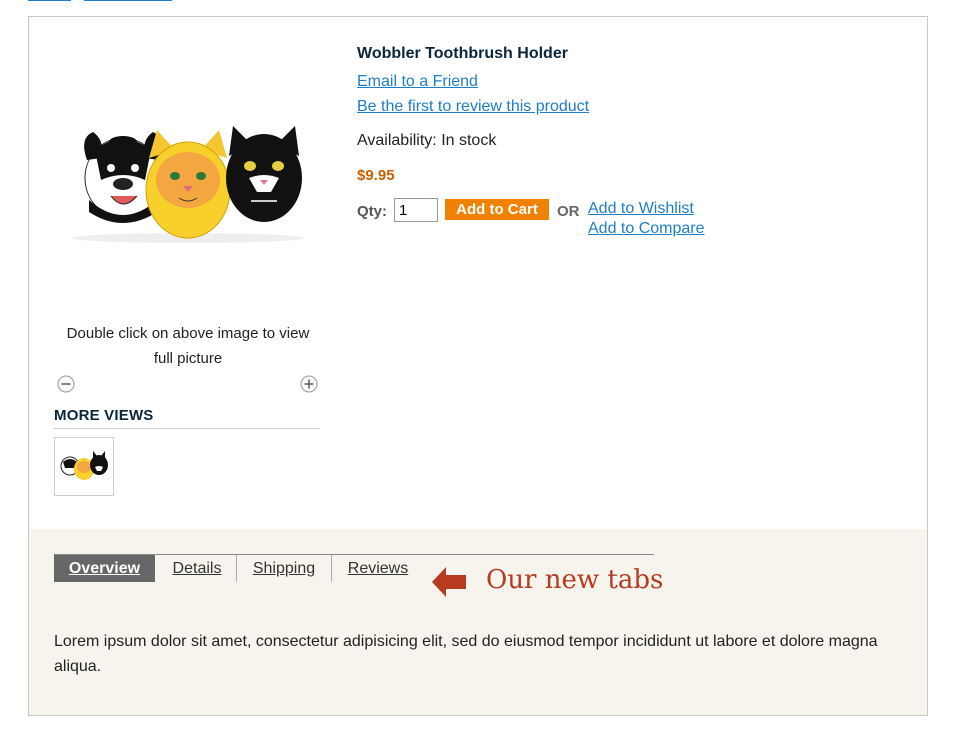  I want to click on tab-shipping: Shipping, so click(284, 568).